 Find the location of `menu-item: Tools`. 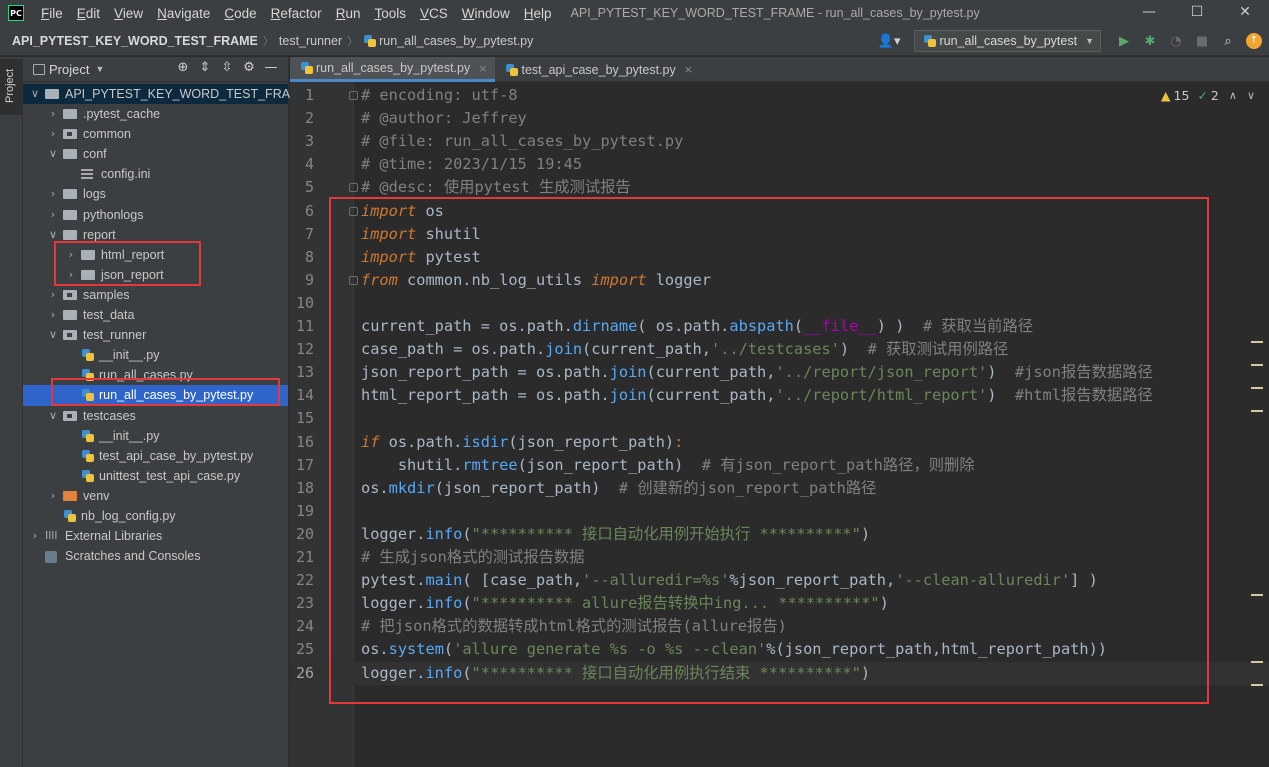

menu-item: Tools is located at coordinates (390, 13).